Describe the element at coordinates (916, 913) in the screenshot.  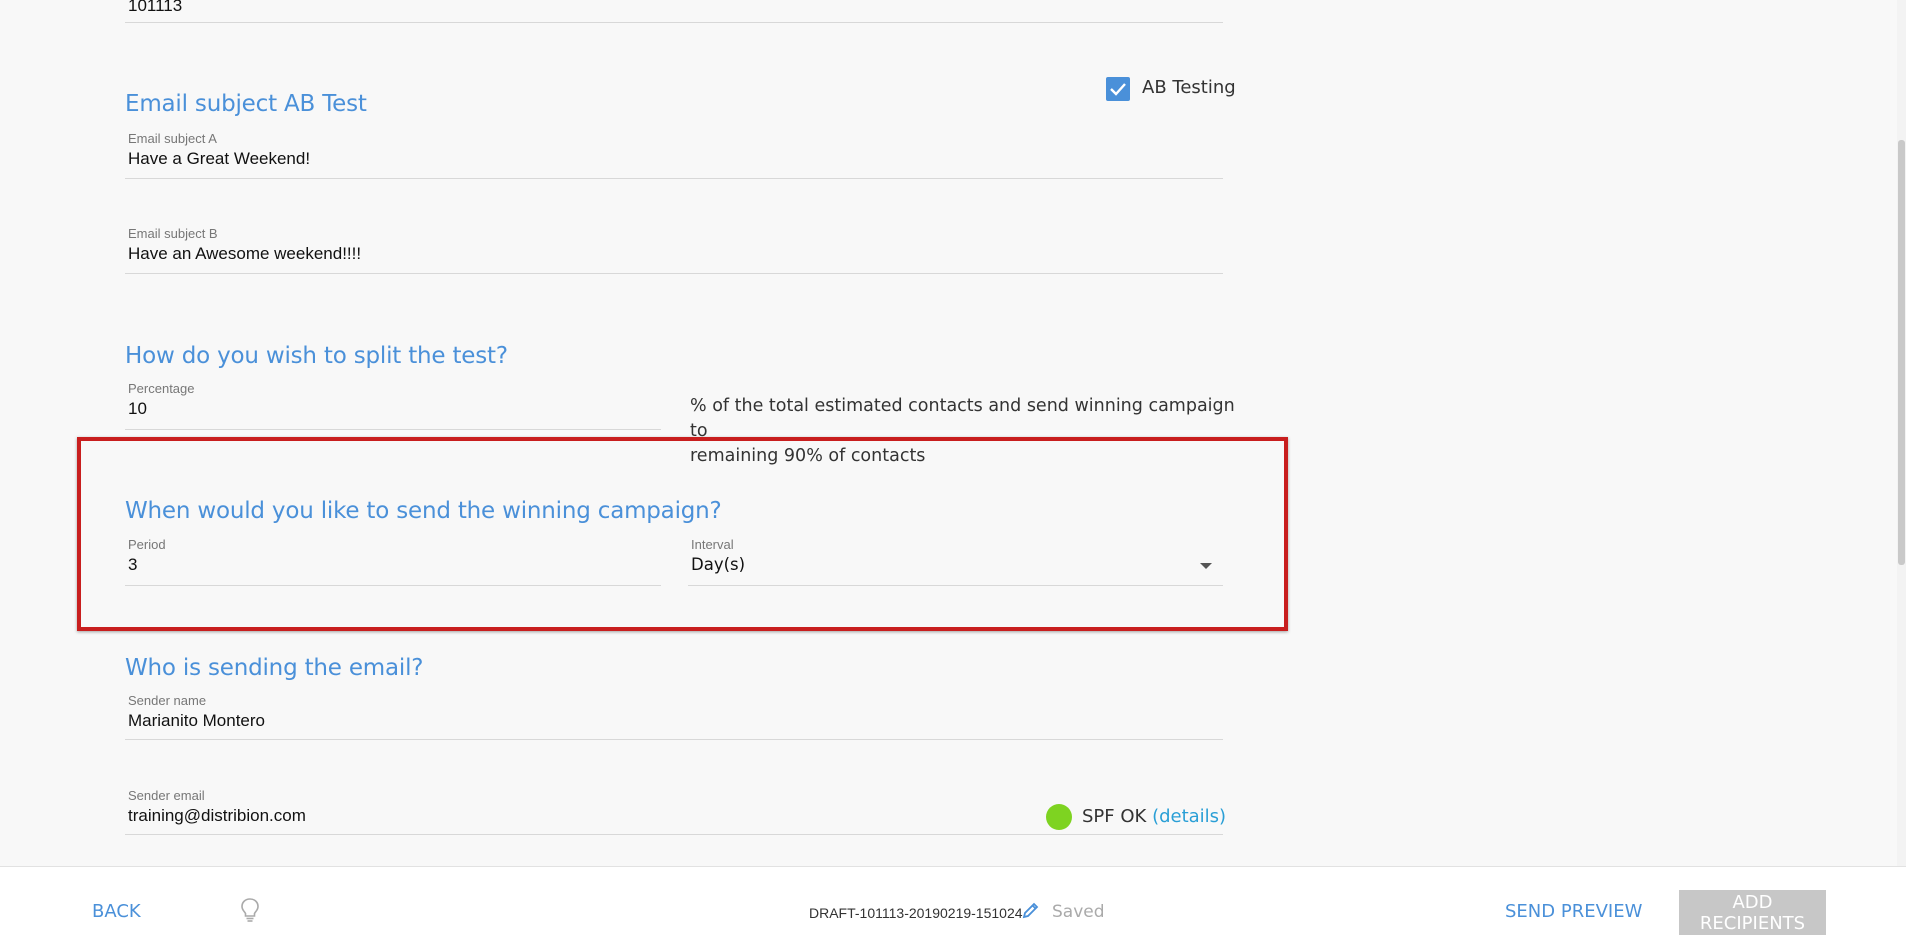
I see `draft-name: DRAFT-101113-20190219-151024` at that location.